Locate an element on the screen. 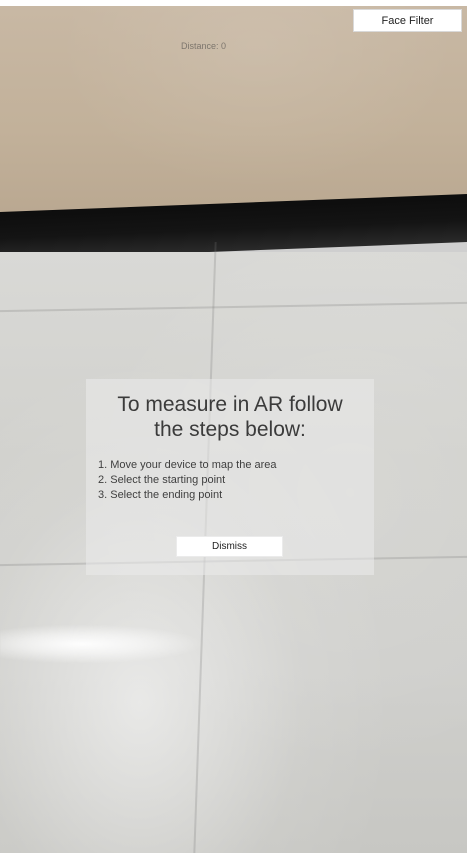  instruction-step-1: 1. Move your device to map the area is located at coordinates (187, 465).